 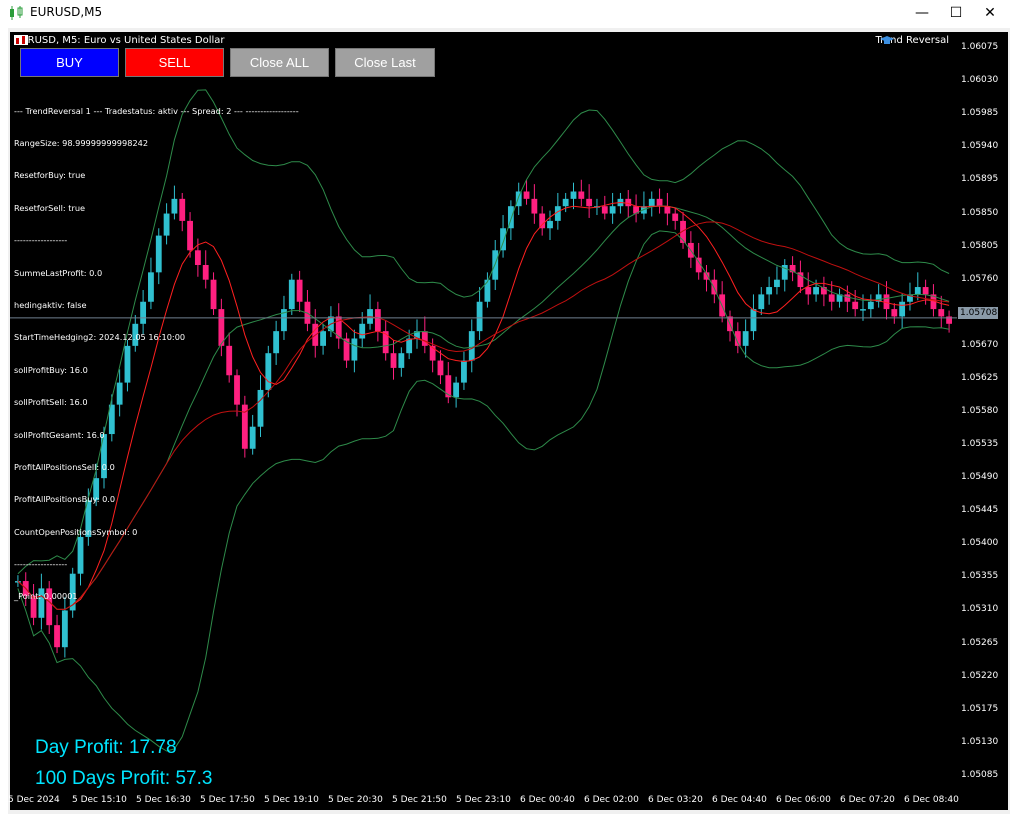 What do you see at coordinates (51, 402) in the screenshot?
I see `info-line: sollProfitSell: 16.0` at bounding box center [51, 402].